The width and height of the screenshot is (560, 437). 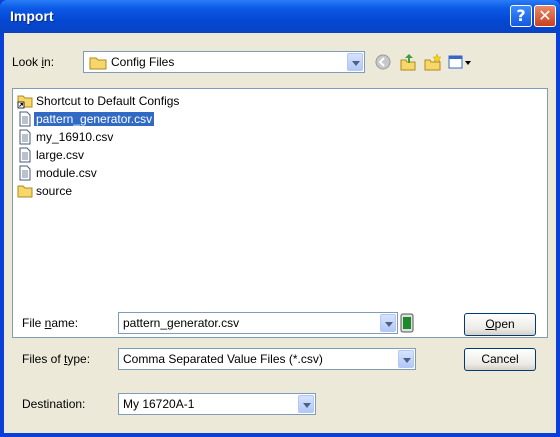 What do you see at coordinates (79, 359) in the screenshot?
I see `file-type-label-post: ype:` at bounding box center [79, 359].